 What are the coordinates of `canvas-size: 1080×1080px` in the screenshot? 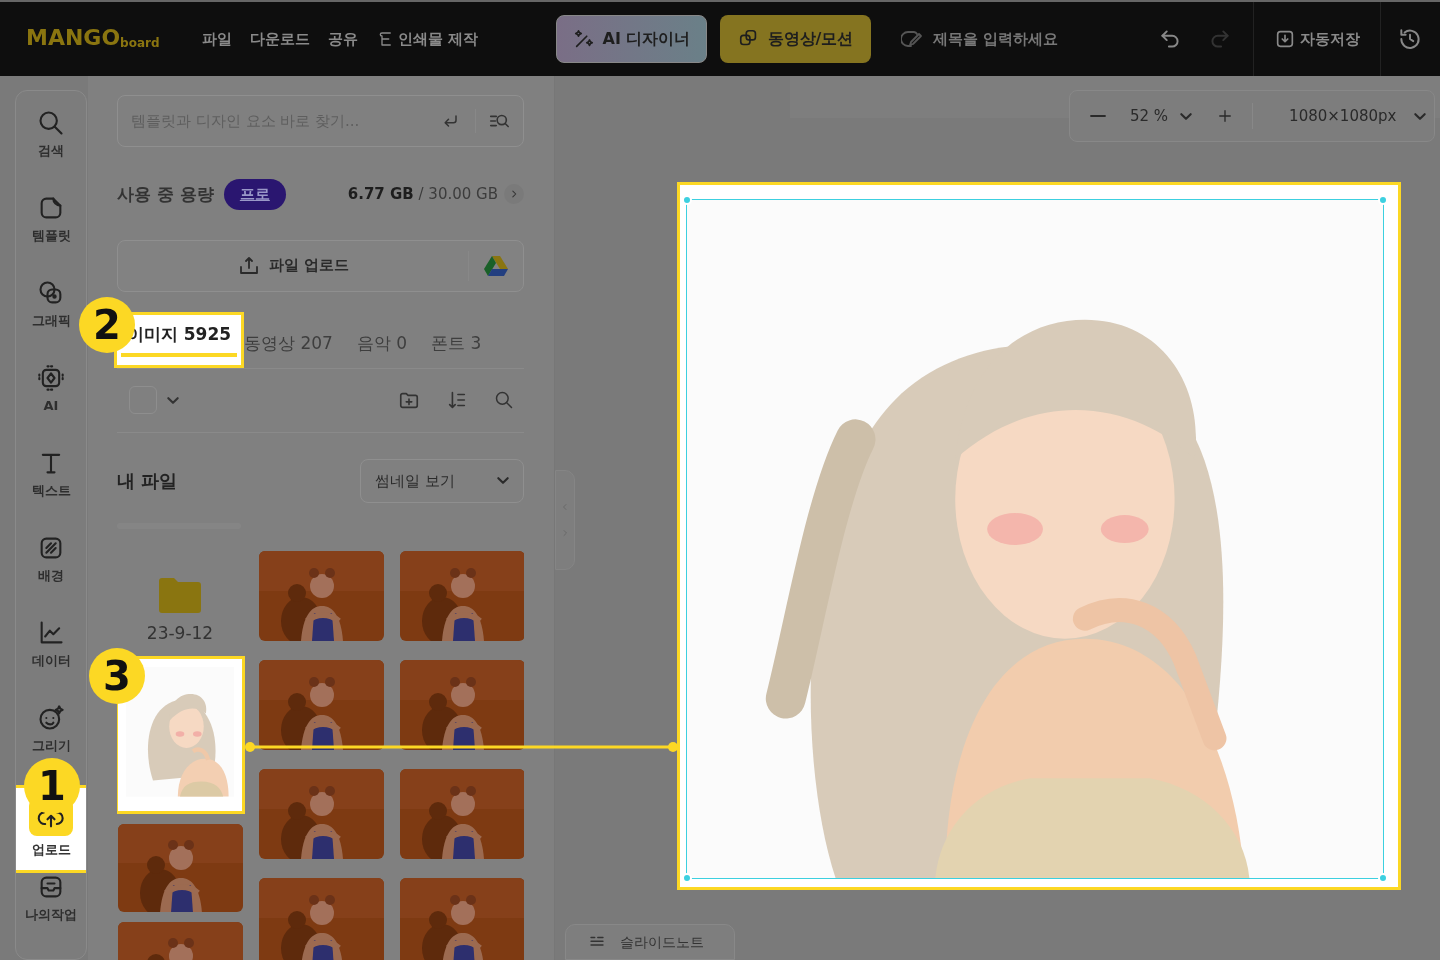 It's located at (1343, 116).